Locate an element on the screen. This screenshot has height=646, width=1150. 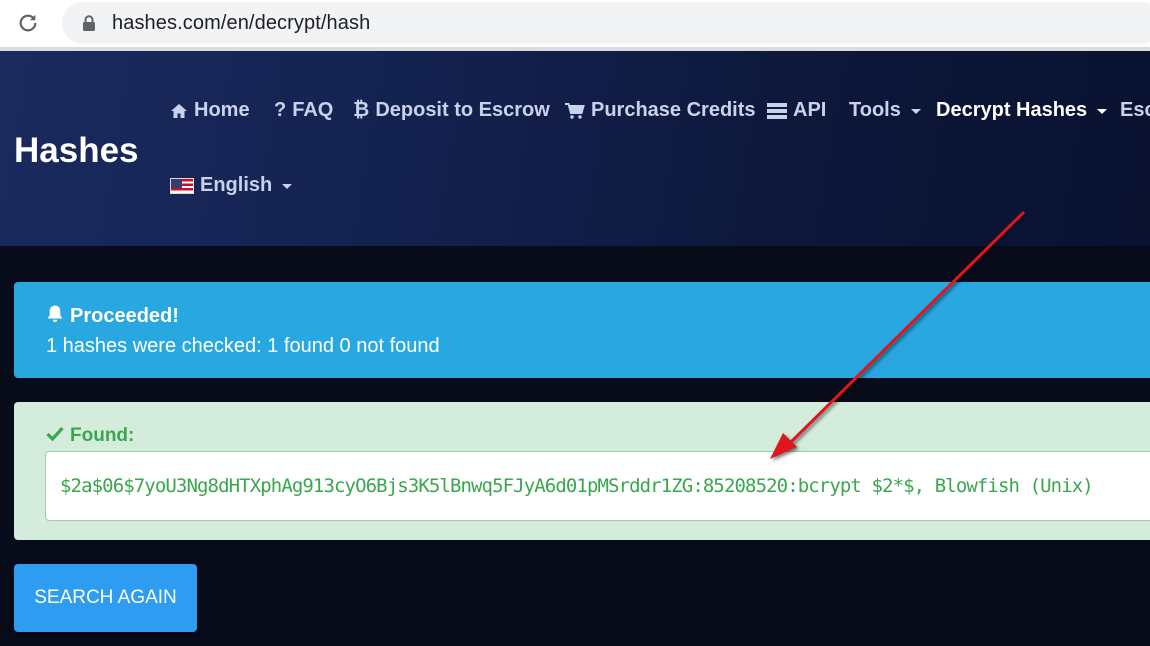
us-flag-icon is located at coordinates (182, 185).